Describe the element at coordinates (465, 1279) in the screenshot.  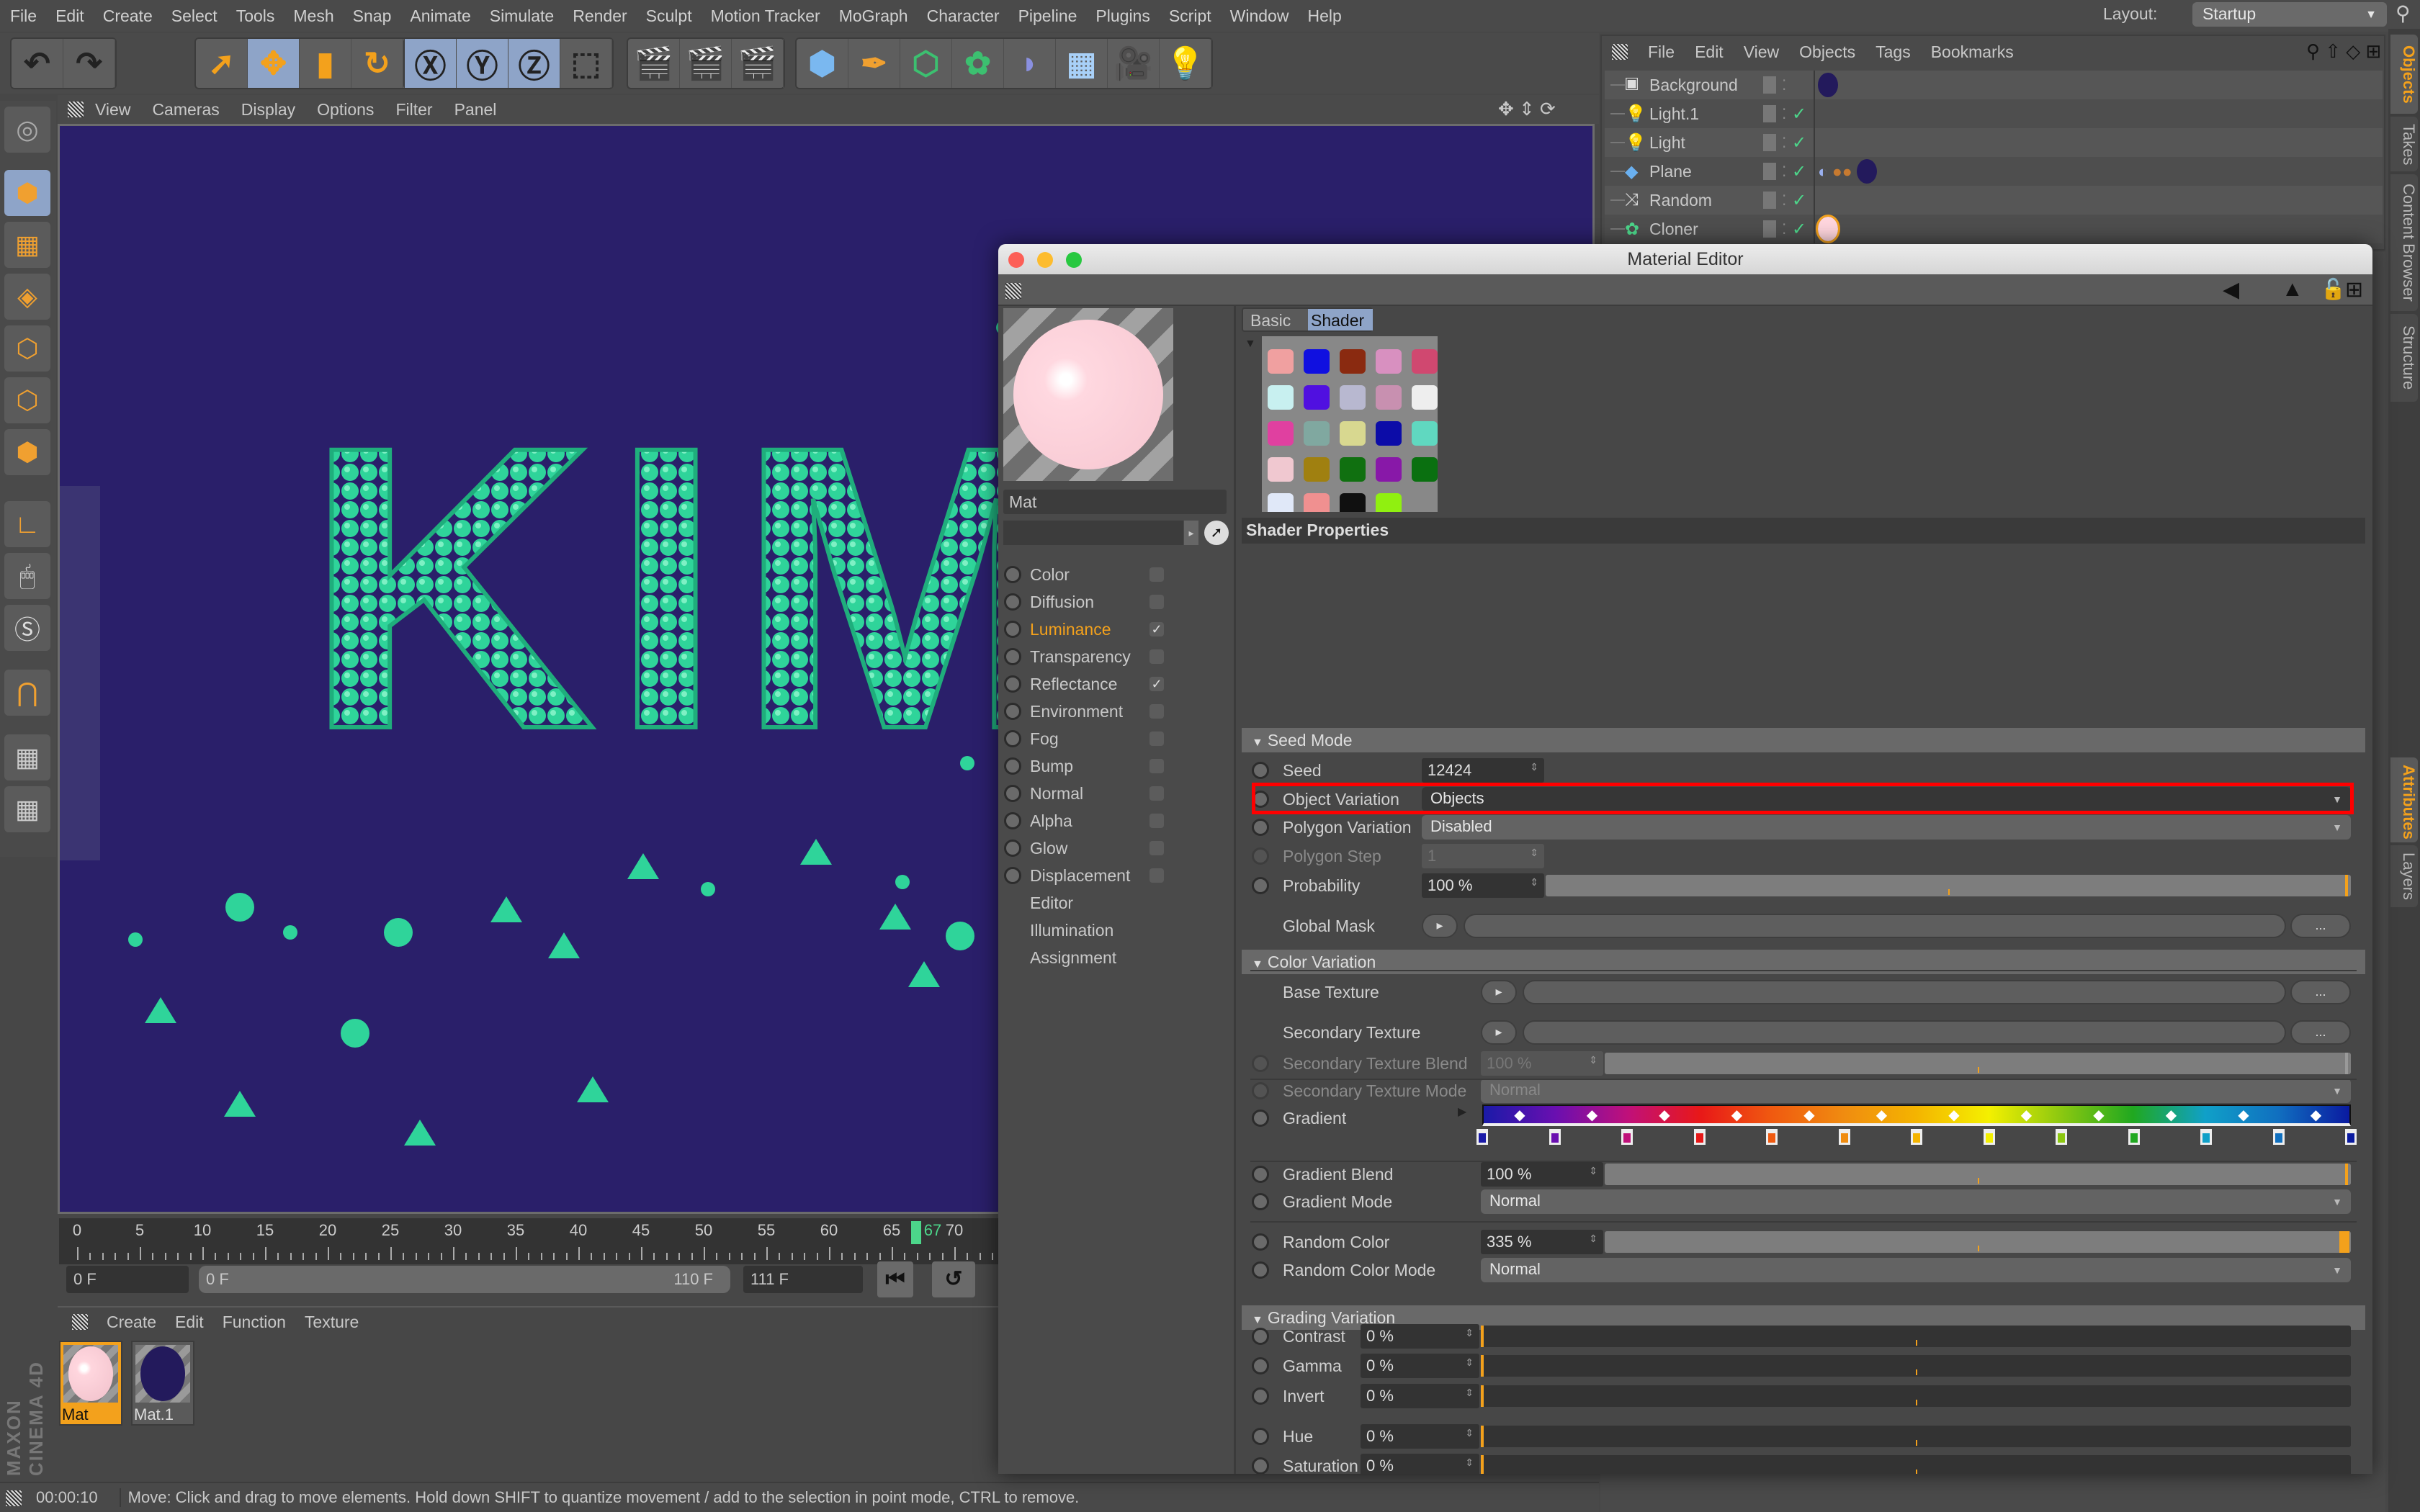
I see `preview-range-slider: 0 F 110 F` at that location.